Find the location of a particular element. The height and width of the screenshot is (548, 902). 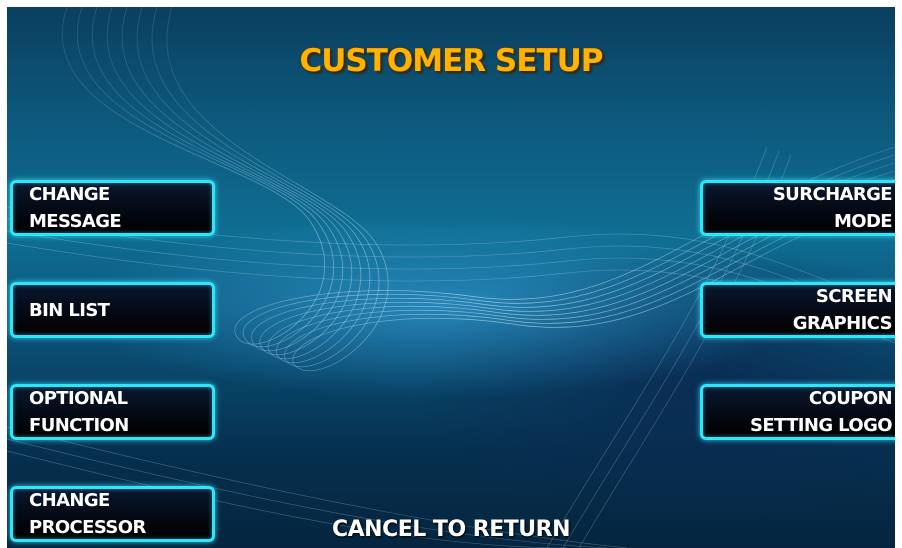

coupon-setting-logo-button: COUPON SETTING LOGO is located at coordinates (797, 412).